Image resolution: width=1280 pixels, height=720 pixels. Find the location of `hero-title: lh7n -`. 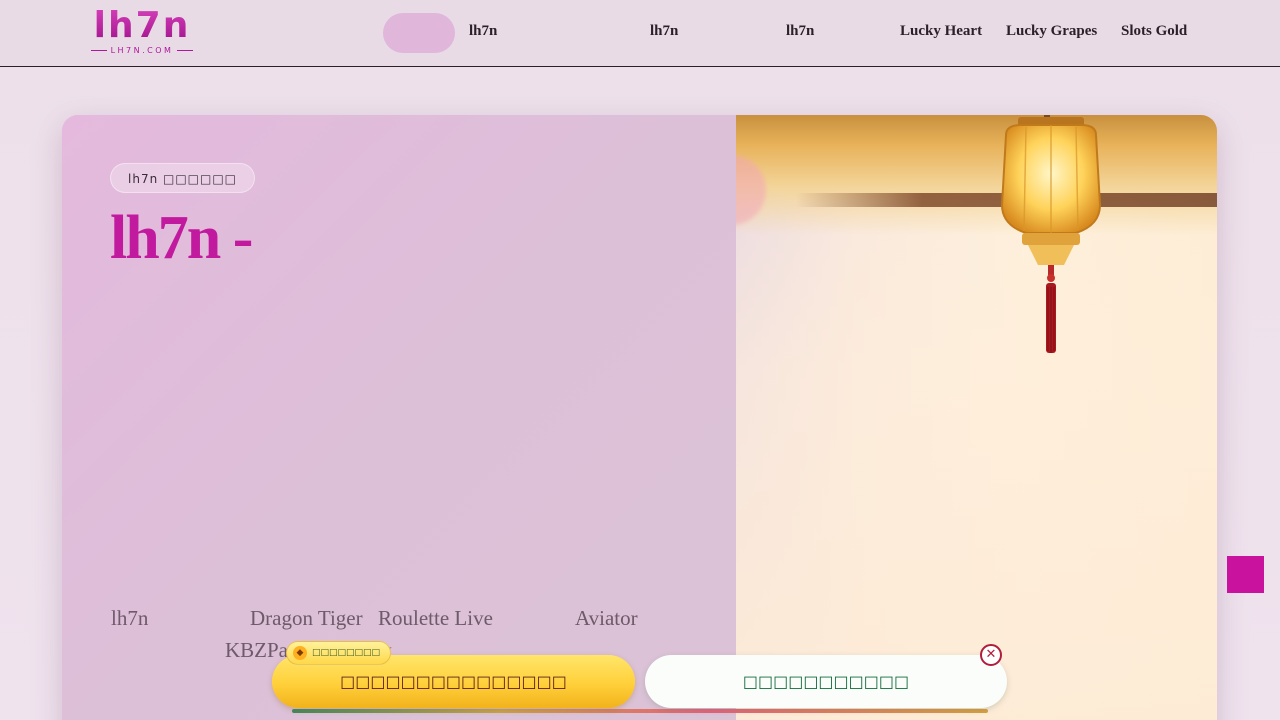

hero-title: lh7n - is located at coordinates (181, 238).